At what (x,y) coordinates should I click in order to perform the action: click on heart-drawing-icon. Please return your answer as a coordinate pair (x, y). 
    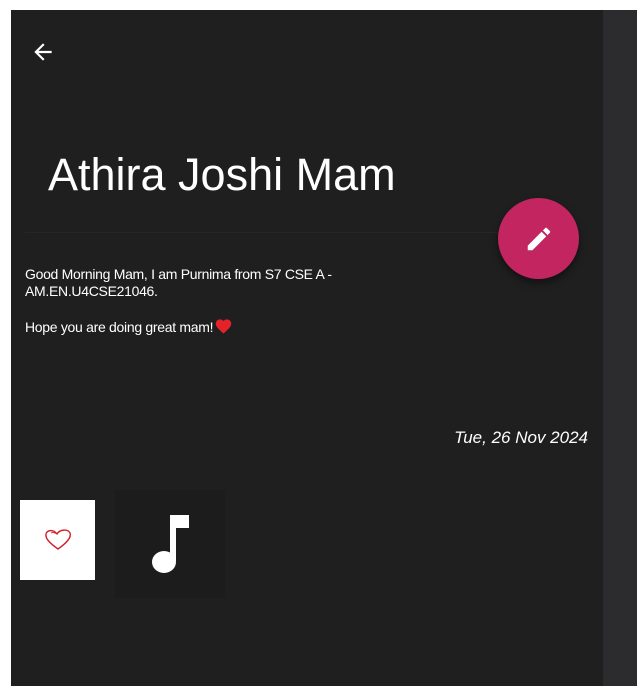
    Looking at the image, I should click on (57, 539).